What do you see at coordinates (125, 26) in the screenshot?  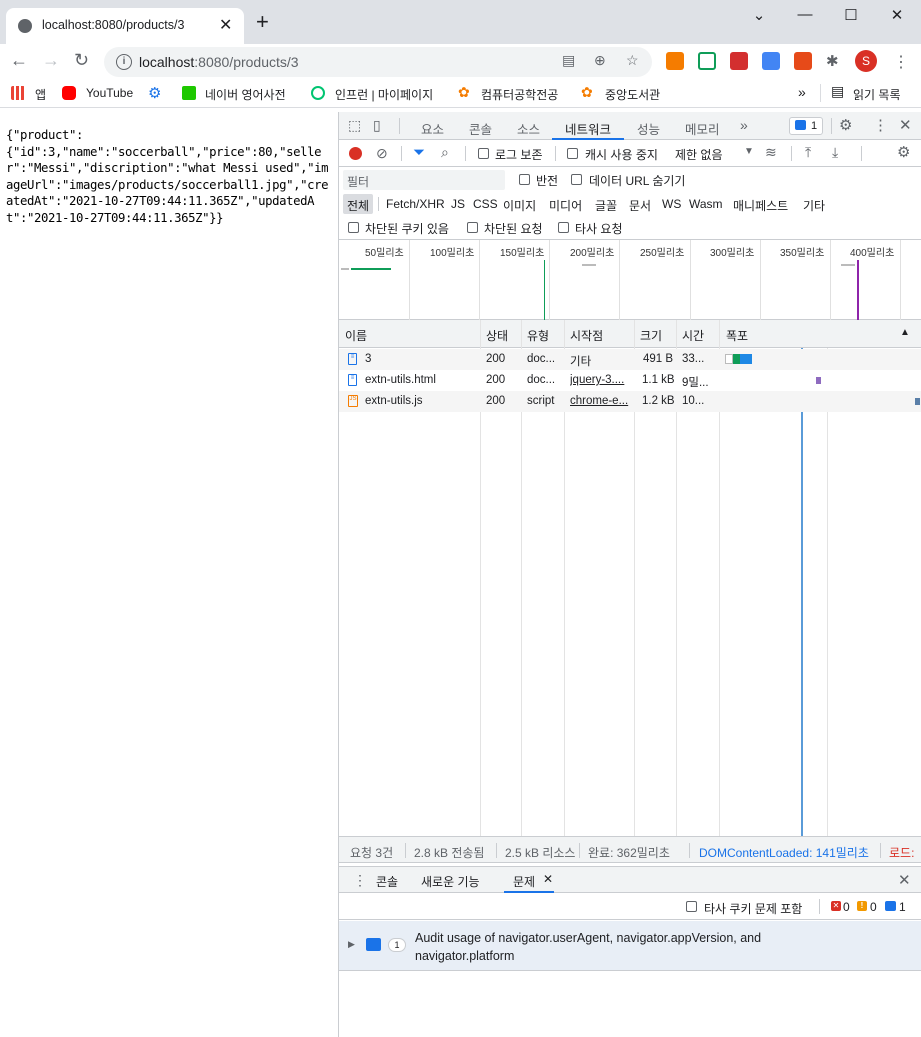 I see `browser-tab: localhost:8080/products/3 ✕` at bounding box center [125, 26].